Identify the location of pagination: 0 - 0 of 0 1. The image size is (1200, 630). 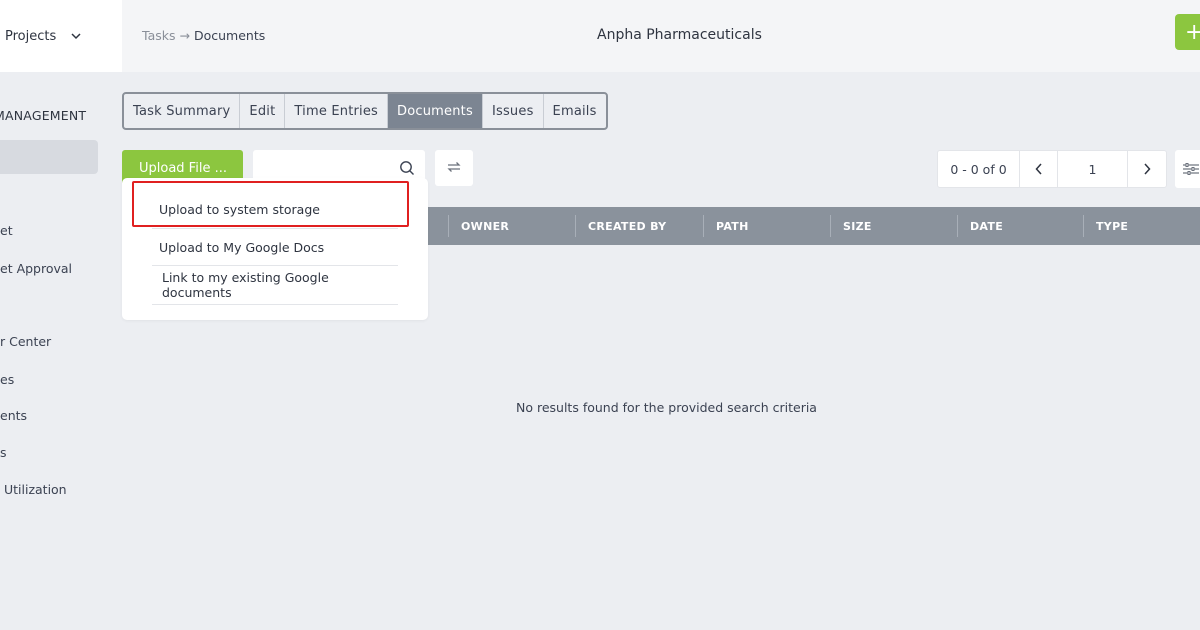
(1052, 169).